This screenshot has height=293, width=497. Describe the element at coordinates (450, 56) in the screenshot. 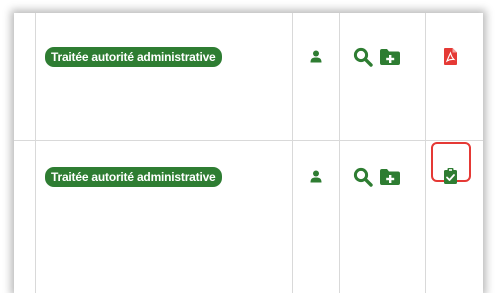

I see `pdf-file-icon` at that location.